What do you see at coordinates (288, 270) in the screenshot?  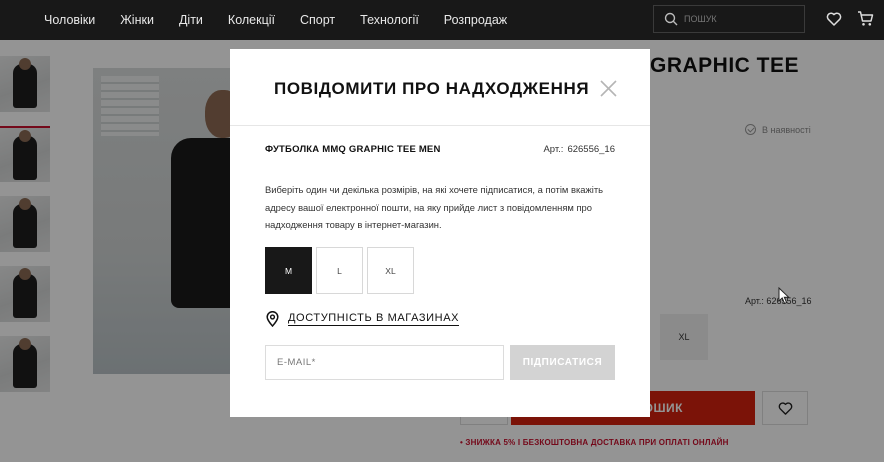 I see `size-option-m: M` at bounding box center [288, 270].